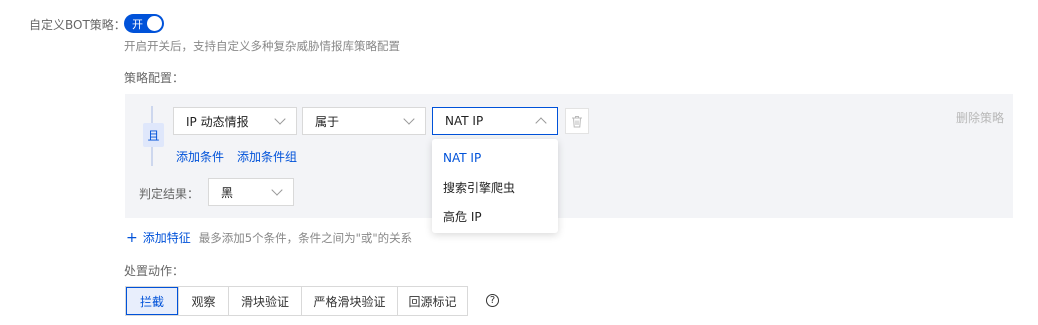  I want to click on bot-policy-label: 自定义BOT策略：, so click(77, 25).